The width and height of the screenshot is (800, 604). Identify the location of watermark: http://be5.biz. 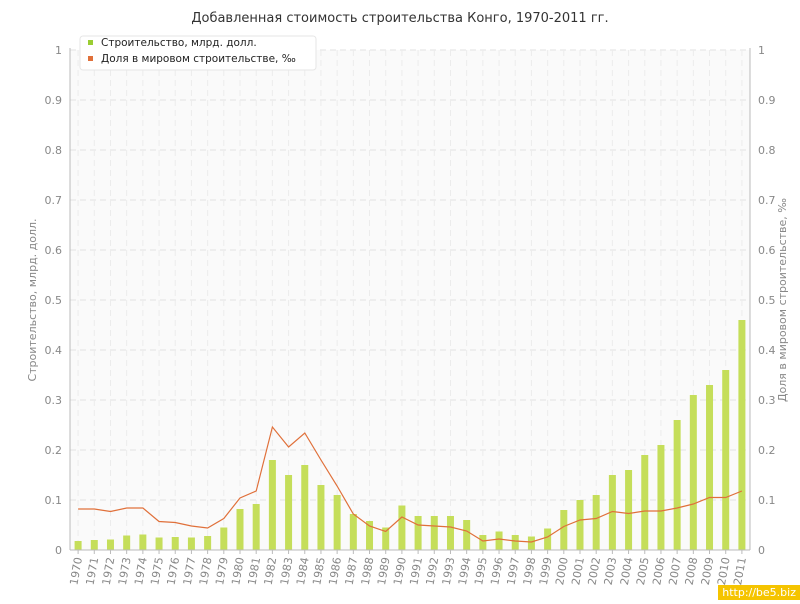
(759, 592).